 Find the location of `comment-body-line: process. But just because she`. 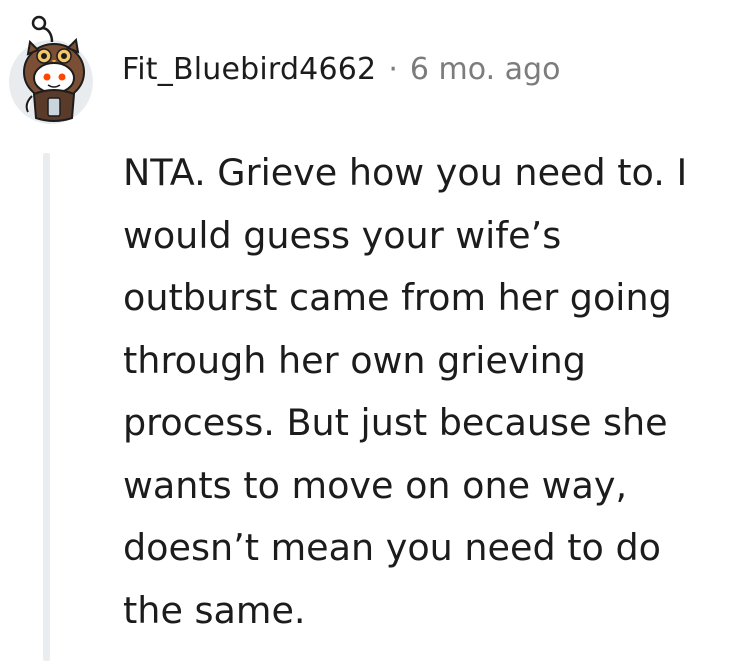

comment-body-line: process. But just because she is located at coordinates (395, 422).